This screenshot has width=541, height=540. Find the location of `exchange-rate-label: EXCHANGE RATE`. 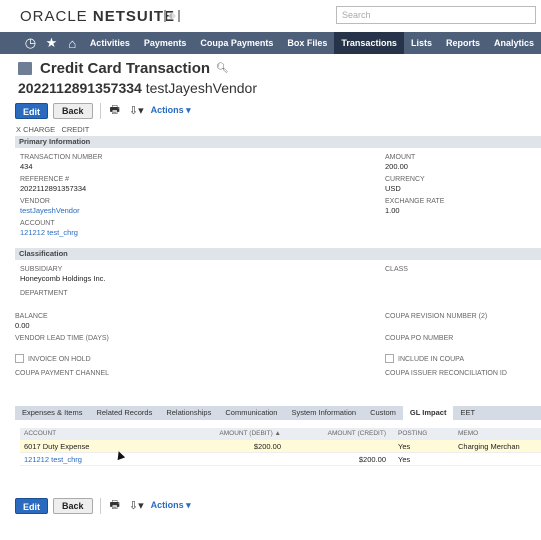

exchange-rate-label: EXCHANGE RATE is located at coordinates (415, 201).